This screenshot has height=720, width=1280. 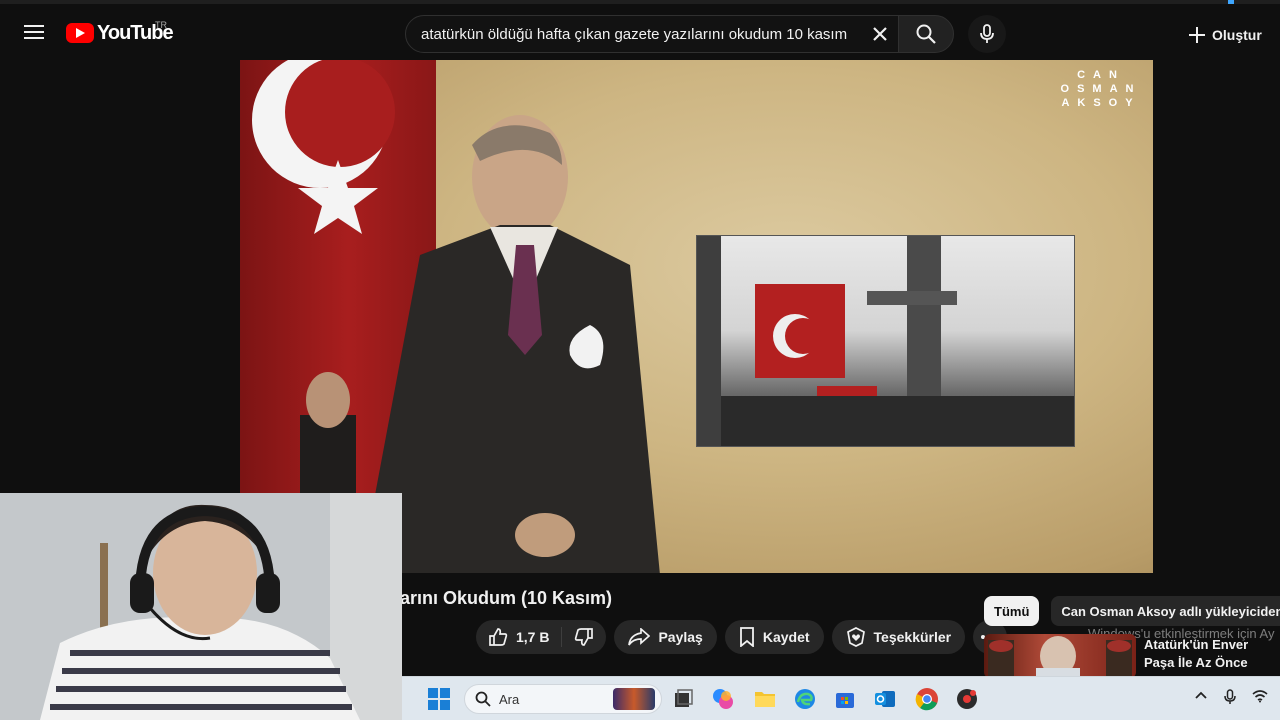 I want to click on windows-start-icon, so click(x=439, y=699).